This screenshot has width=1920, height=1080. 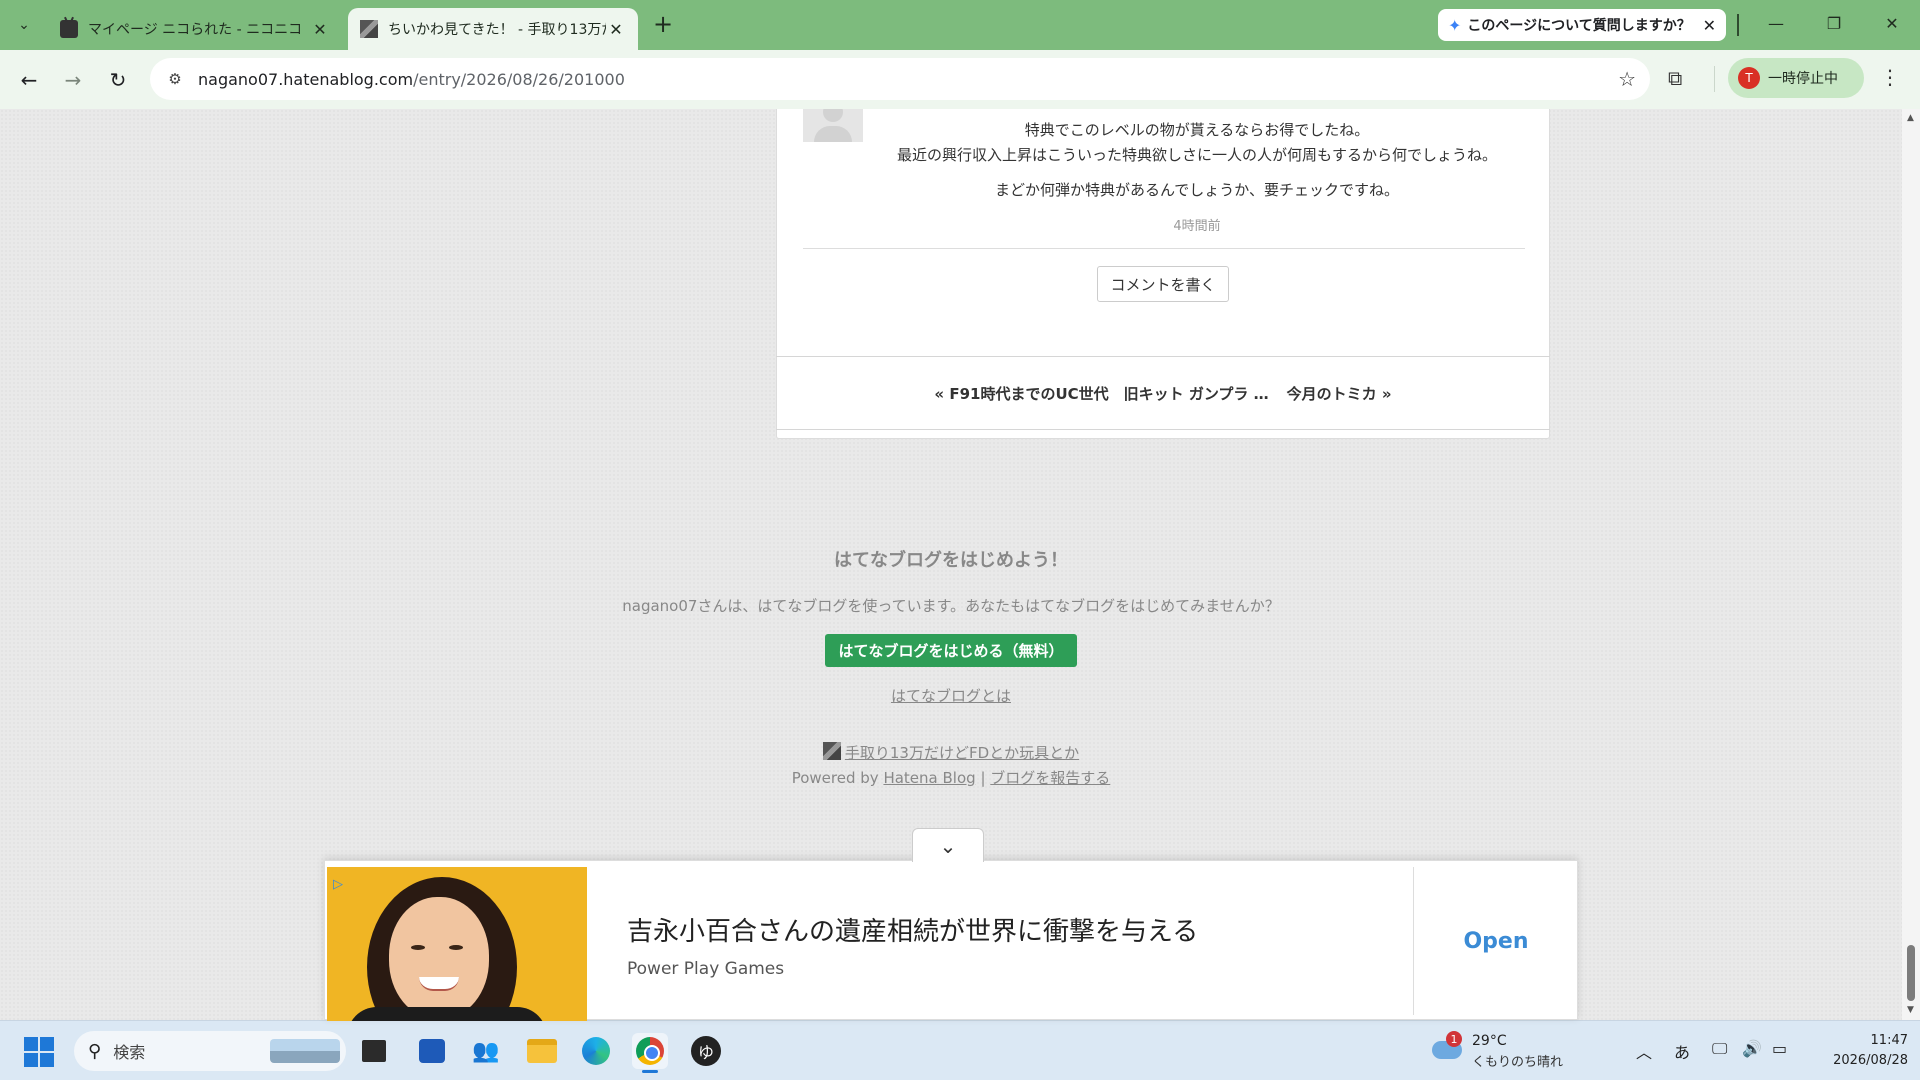 I want to click on task-view-icon, so click(x=374, y=1051).